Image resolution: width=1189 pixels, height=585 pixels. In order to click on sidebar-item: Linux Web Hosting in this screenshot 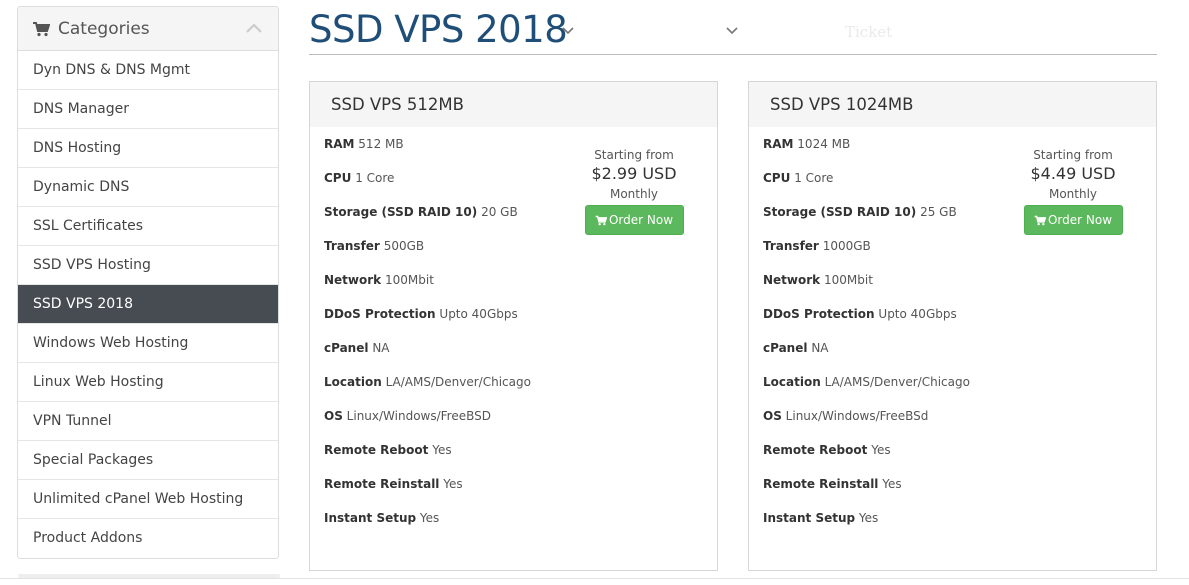, I will do `click(148, 382)`.